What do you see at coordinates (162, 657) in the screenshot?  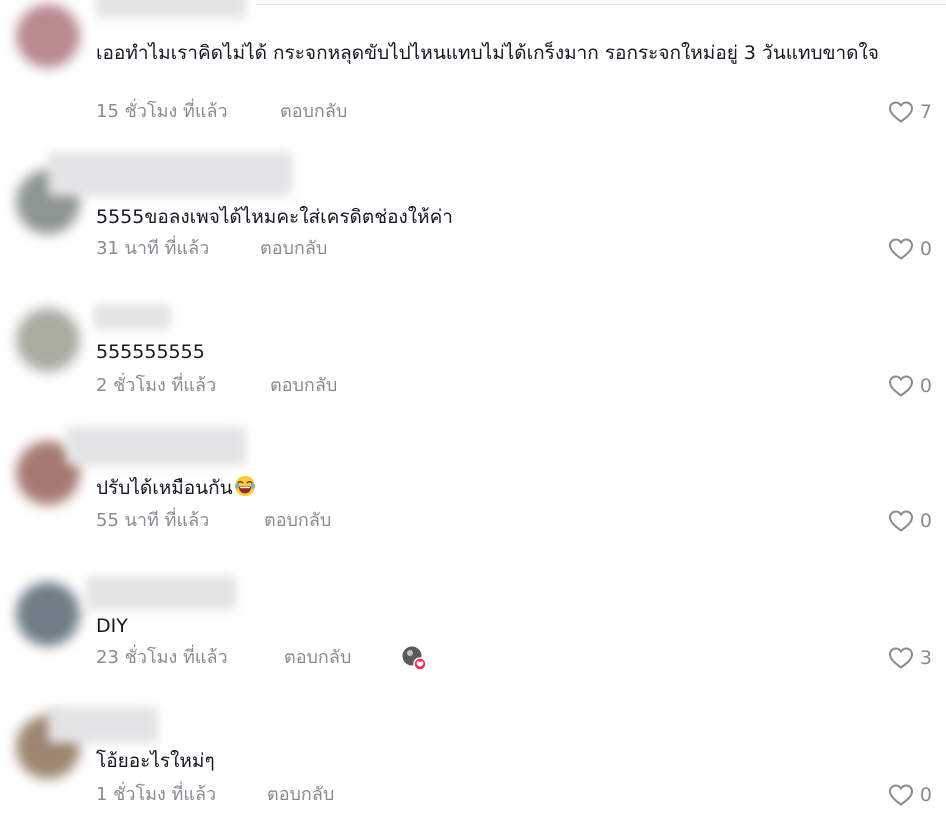 I see `comment-timestamp: 23 ชั่วโมง ที่แล้ว` at bounding box center [162, 657].